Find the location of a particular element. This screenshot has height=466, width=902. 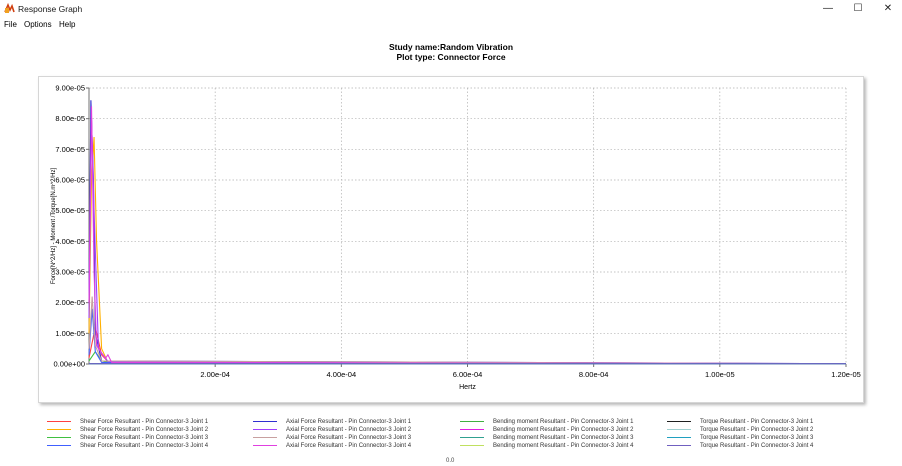

y-tick-label: 9.00e-05 is located at coordinates (70, 88).